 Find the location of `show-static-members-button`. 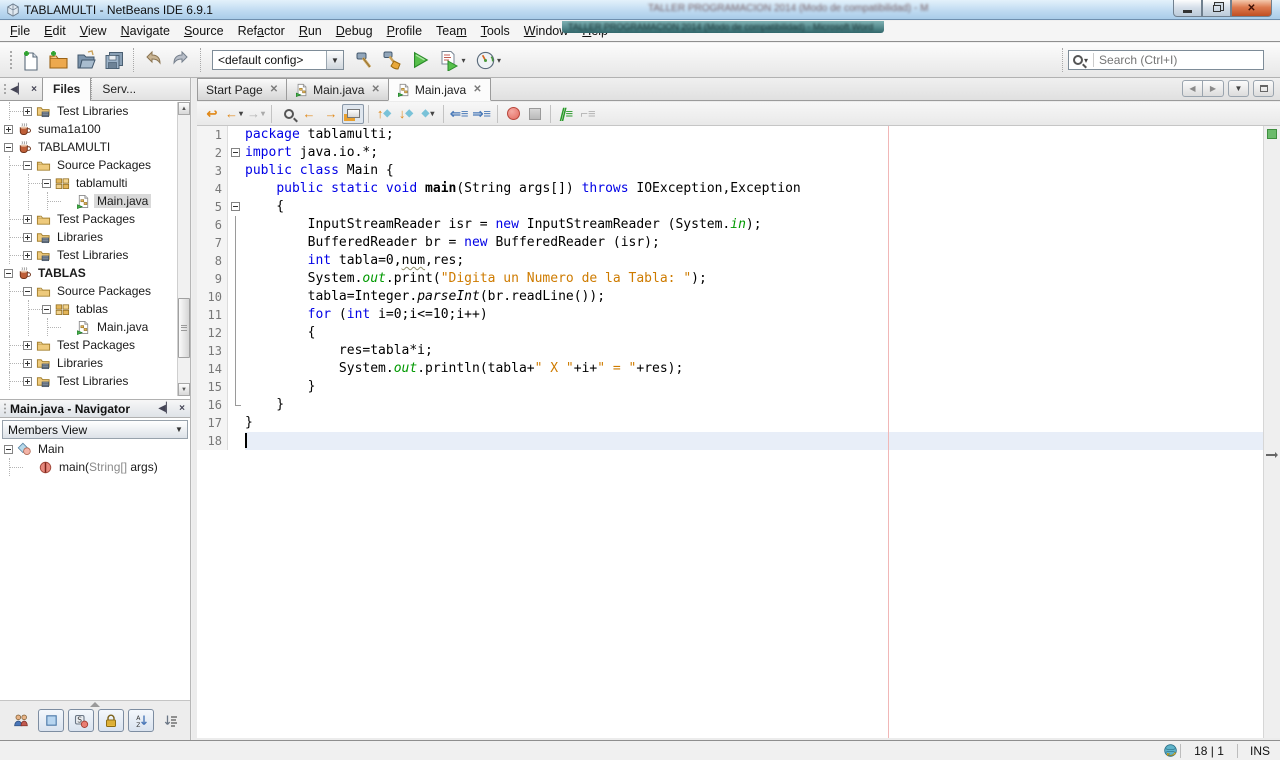

show-static-members-button is located at coordinates (81, 720).